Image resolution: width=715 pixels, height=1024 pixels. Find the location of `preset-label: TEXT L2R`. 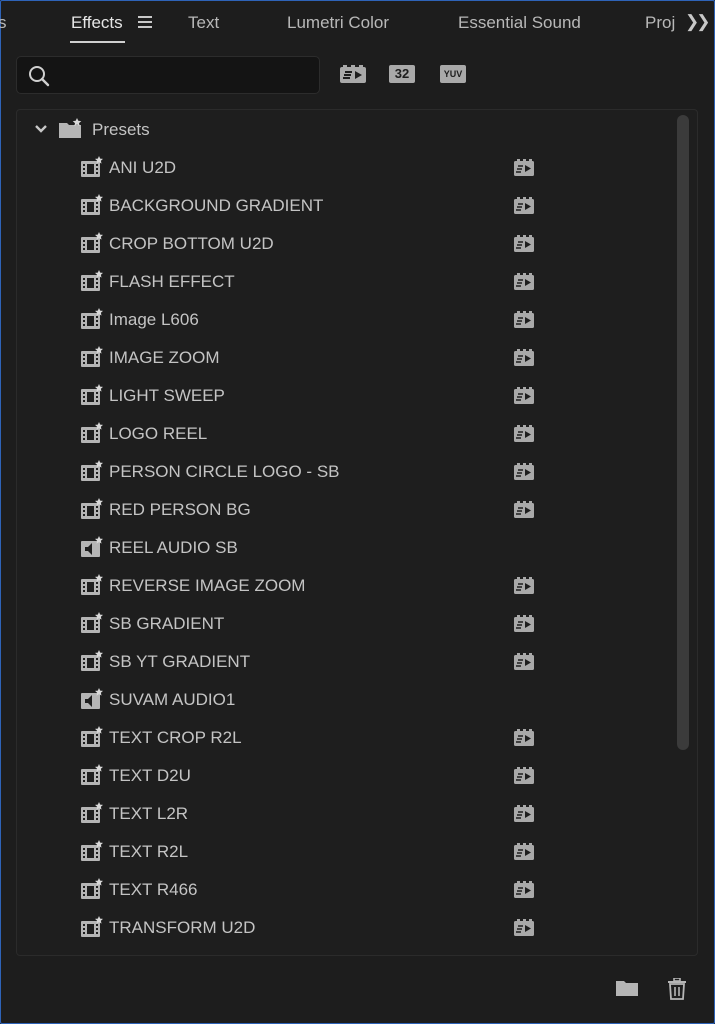

preset-label: TEXT L2R is located at coordinates (149, 813).